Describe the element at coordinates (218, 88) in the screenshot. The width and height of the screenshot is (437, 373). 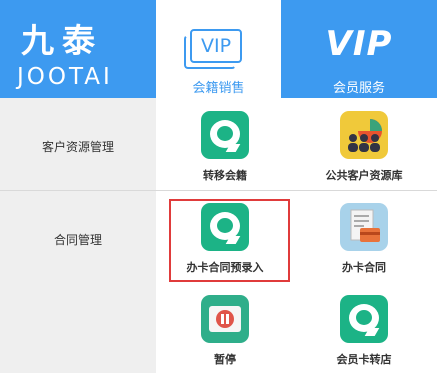
I see `tab-label: 会籍销售` at that location.